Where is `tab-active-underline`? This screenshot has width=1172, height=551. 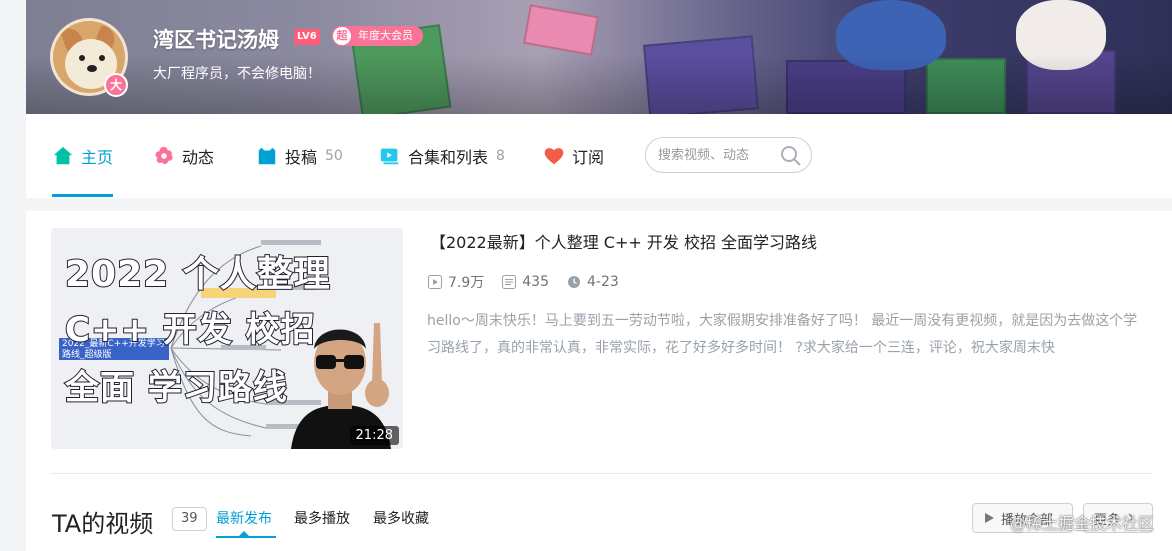
tab-active-underline is located at coordinates (246, 537).